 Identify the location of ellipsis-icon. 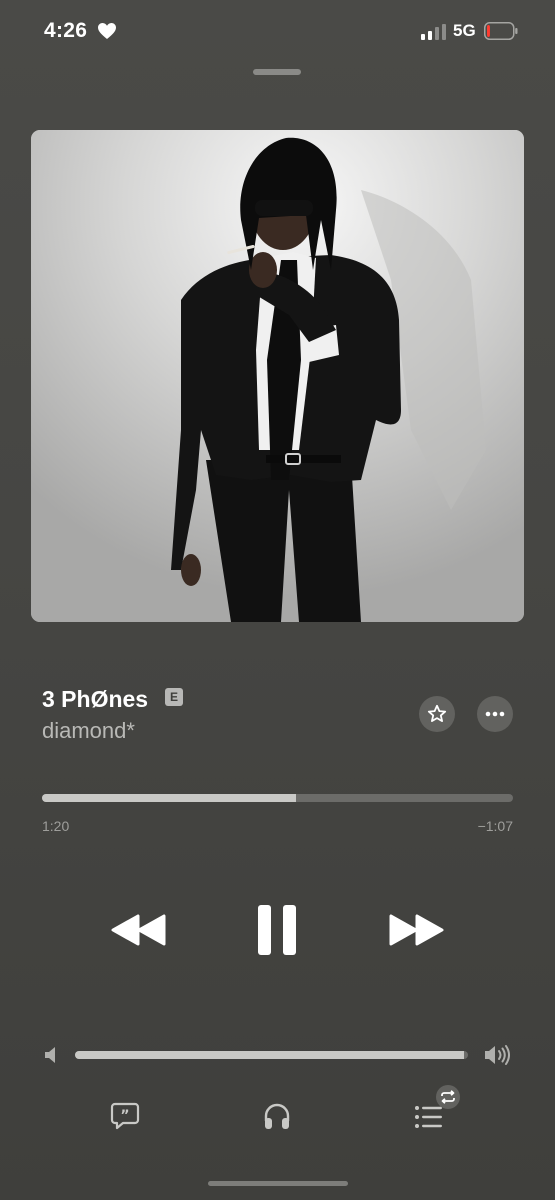
(495, 714).